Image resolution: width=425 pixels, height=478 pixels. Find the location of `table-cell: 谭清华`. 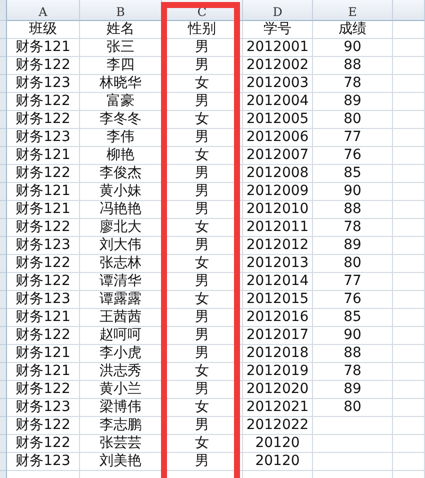

table-cell: 谭清华 is located at coordinates (121, 282).